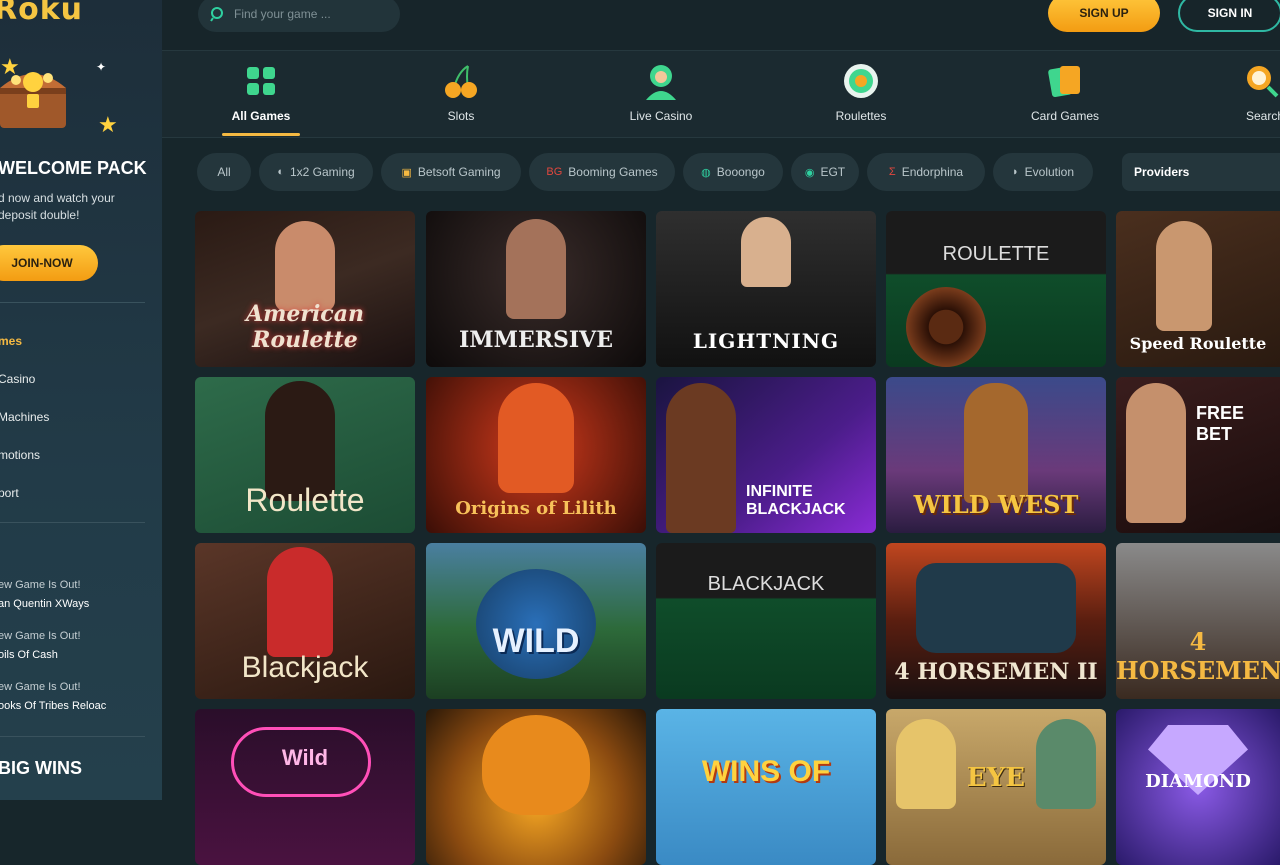 The image size is (1280, 865). I want to click on game-tile: Origins of Lilith, so click(536, 455).